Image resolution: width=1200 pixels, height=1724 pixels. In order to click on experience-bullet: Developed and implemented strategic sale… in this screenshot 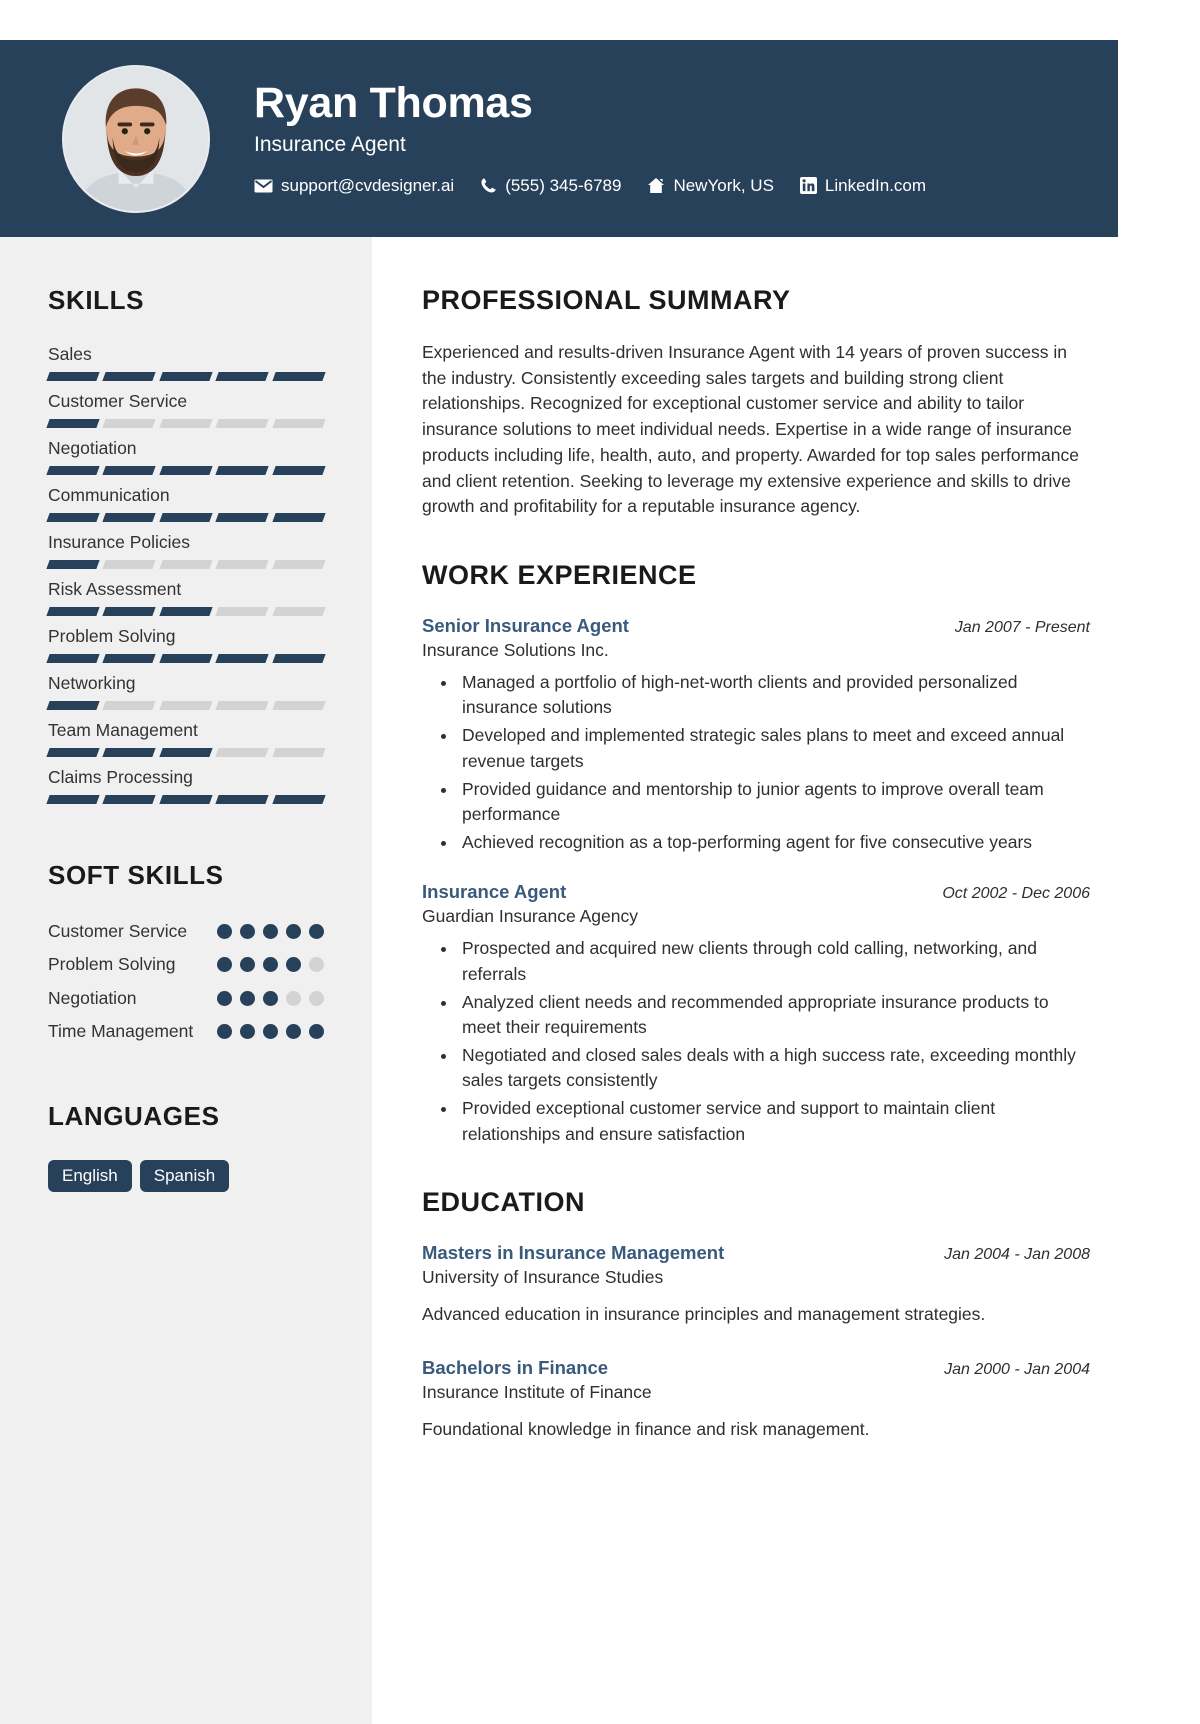, I will do `click(774, 748)`.